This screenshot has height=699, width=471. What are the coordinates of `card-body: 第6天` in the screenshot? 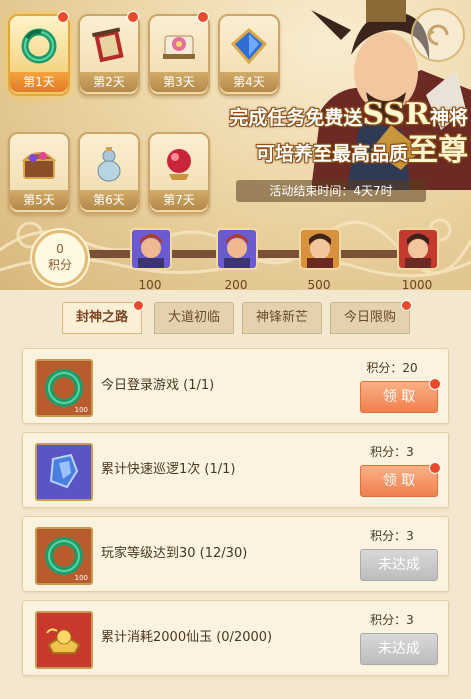 It's located at (109, 173).